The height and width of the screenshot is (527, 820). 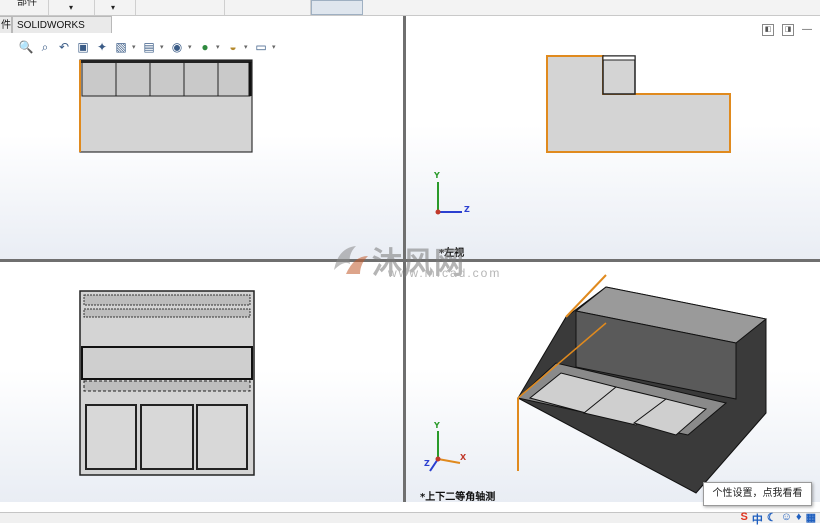 What do you see at coordinates (757, 494) in the screenshot?
I see `personalize-tooltip: 个性设置，点我看看` at bounding box center [757, 494].